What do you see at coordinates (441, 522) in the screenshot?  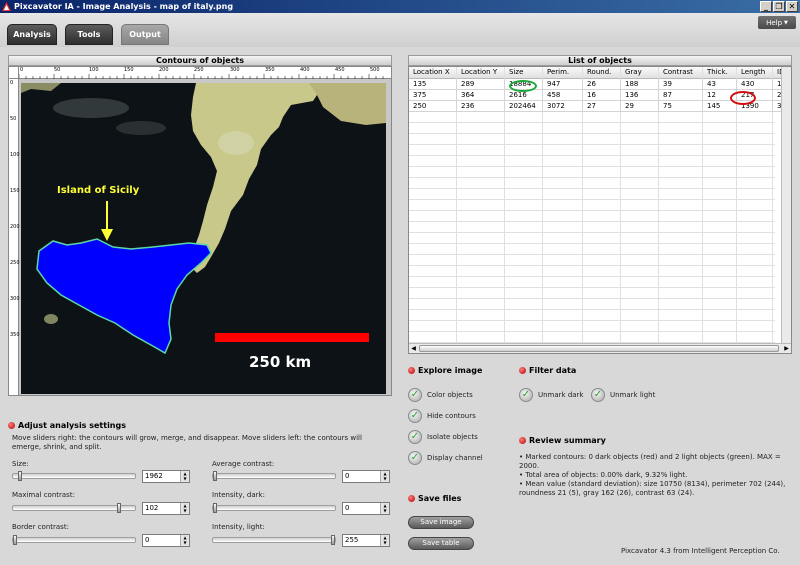 I see `save-image-button: Save image` at bounding box center [441, 522].